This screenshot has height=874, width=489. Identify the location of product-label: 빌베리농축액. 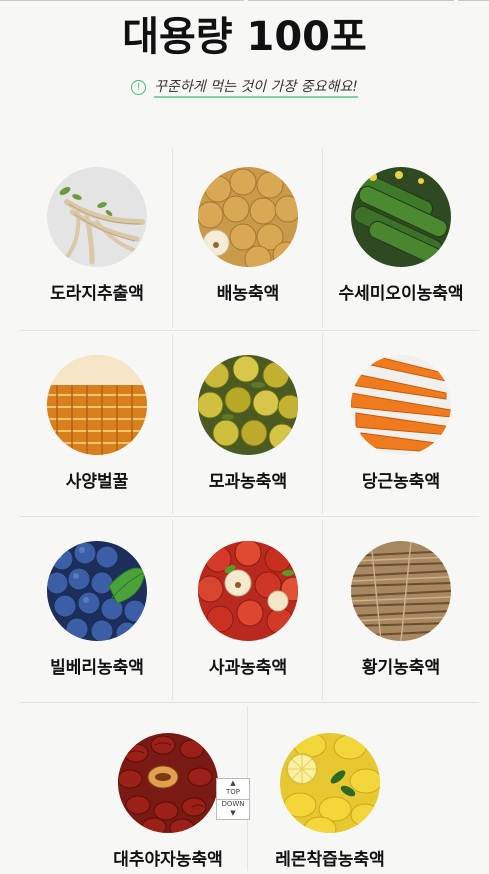
(97, 667).